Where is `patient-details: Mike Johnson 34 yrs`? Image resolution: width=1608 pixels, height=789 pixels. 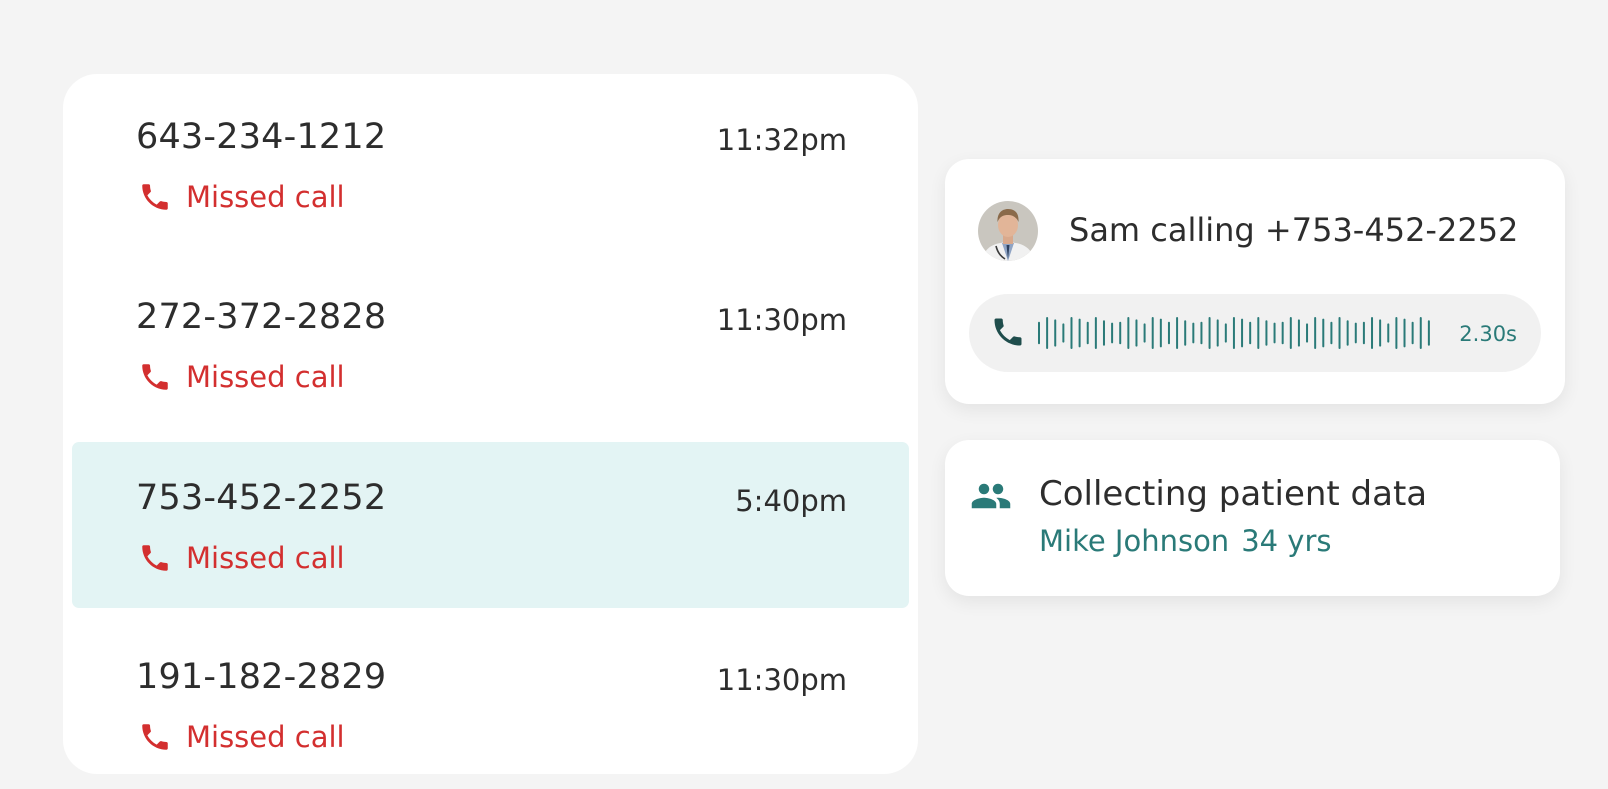
patient-details: Mike Johnson 34 yrs is located at coordinates (1185, 541).